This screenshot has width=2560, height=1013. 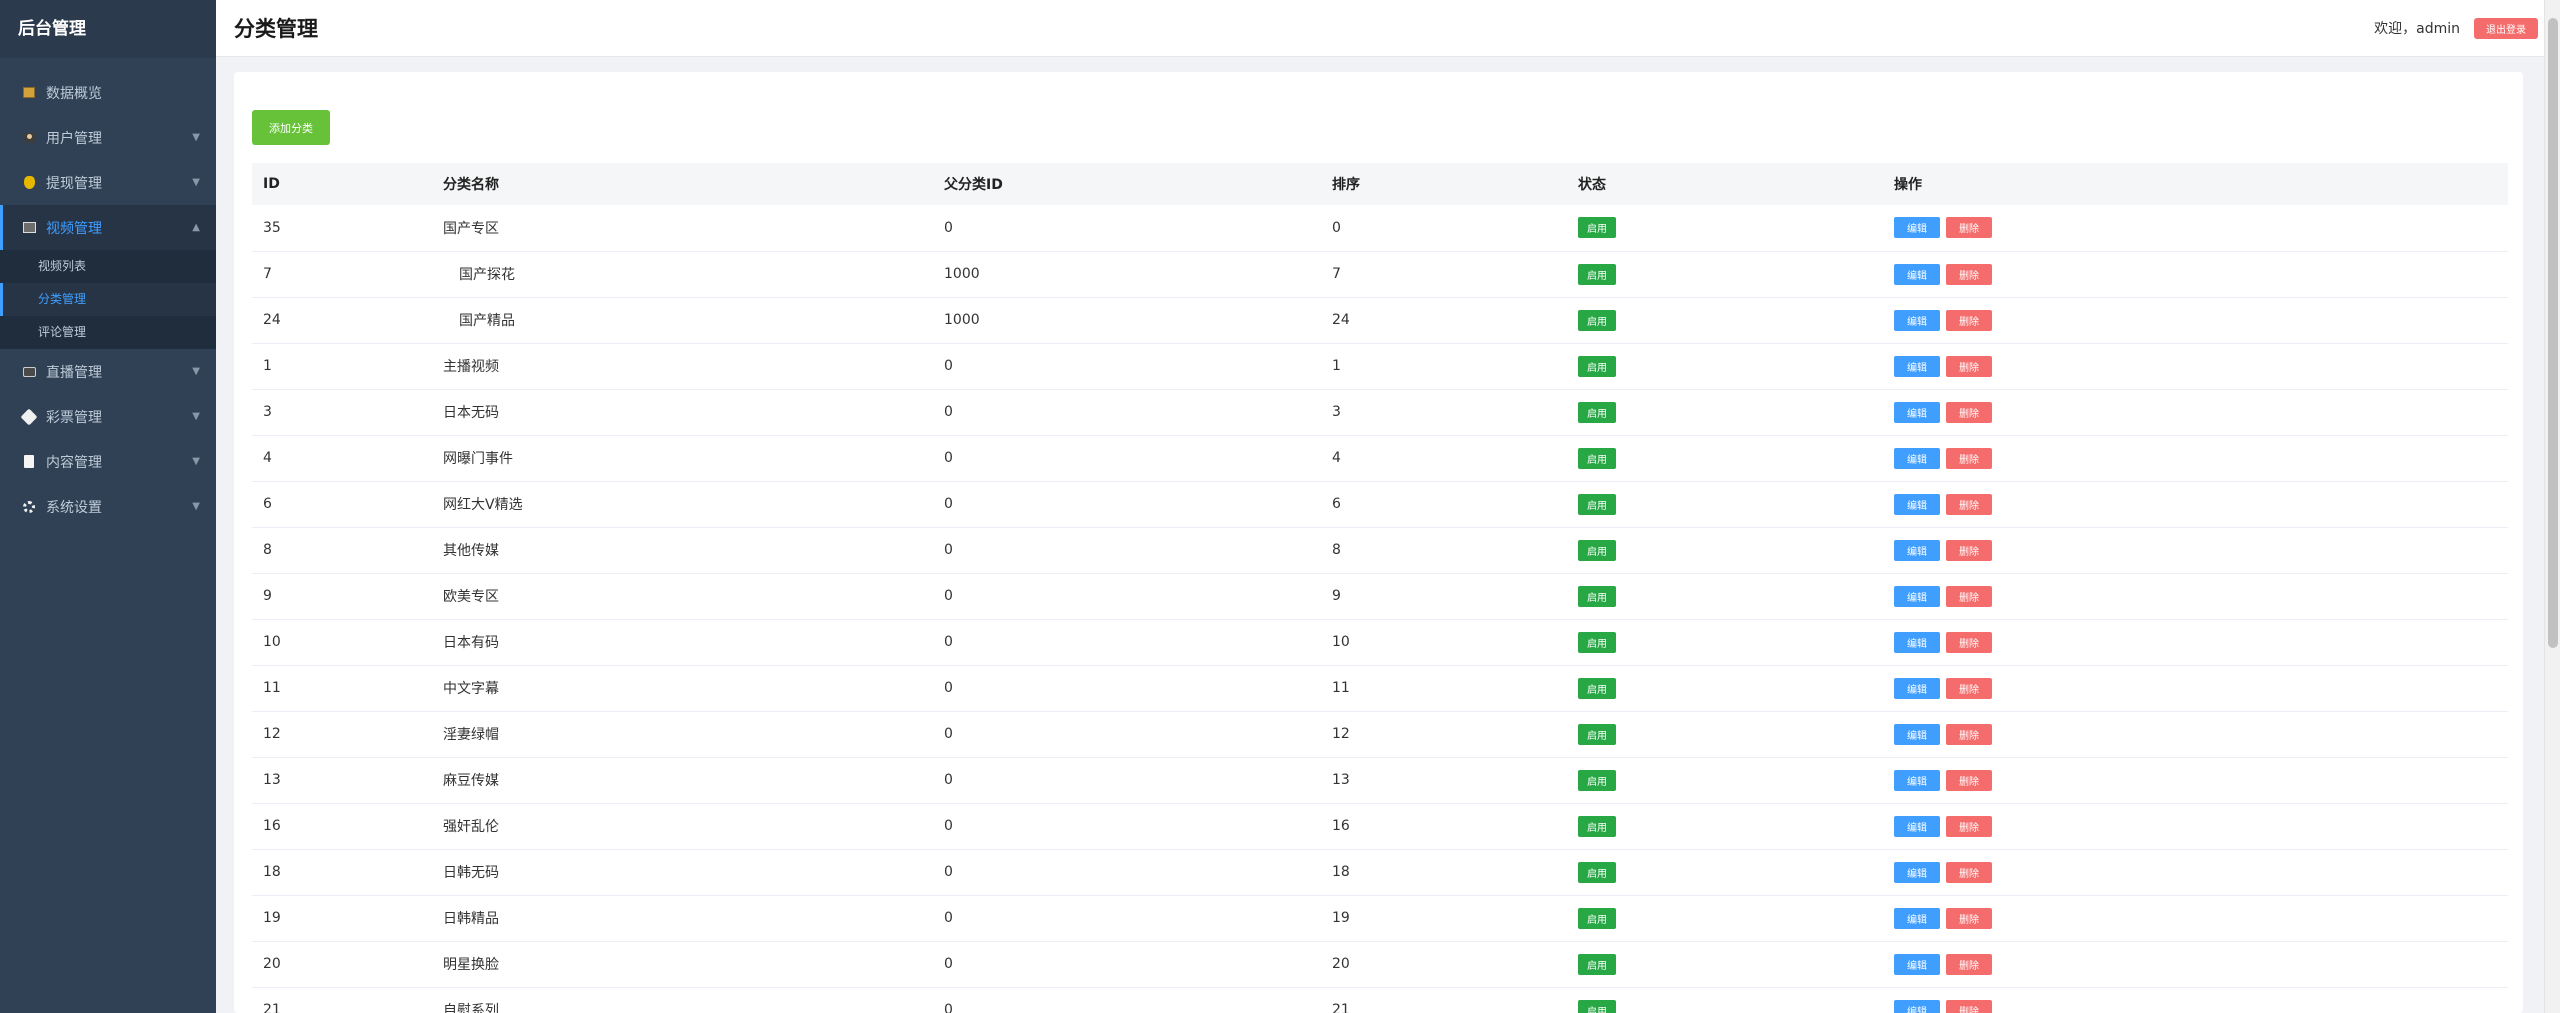 I want to click on table-row: 1 主播视频 0 1 启用 编辑 删除, so click(x=1380, y=366).